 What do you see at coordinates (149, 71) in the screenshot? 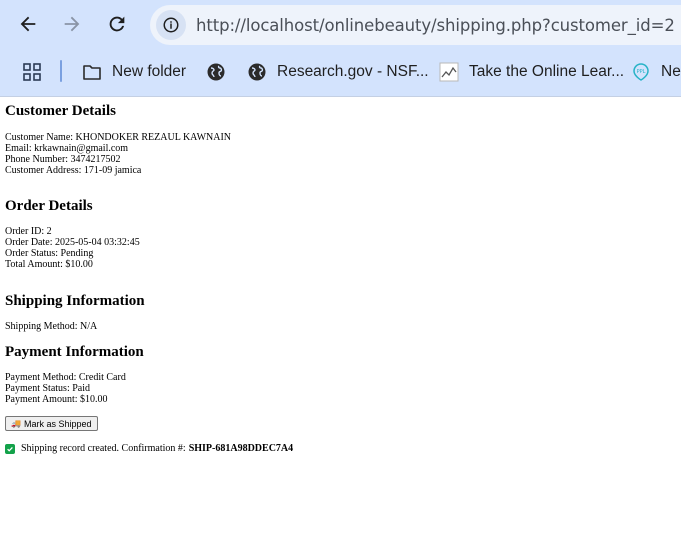
I see `bookmark-label: New folder` at bounding box center [149, 71].